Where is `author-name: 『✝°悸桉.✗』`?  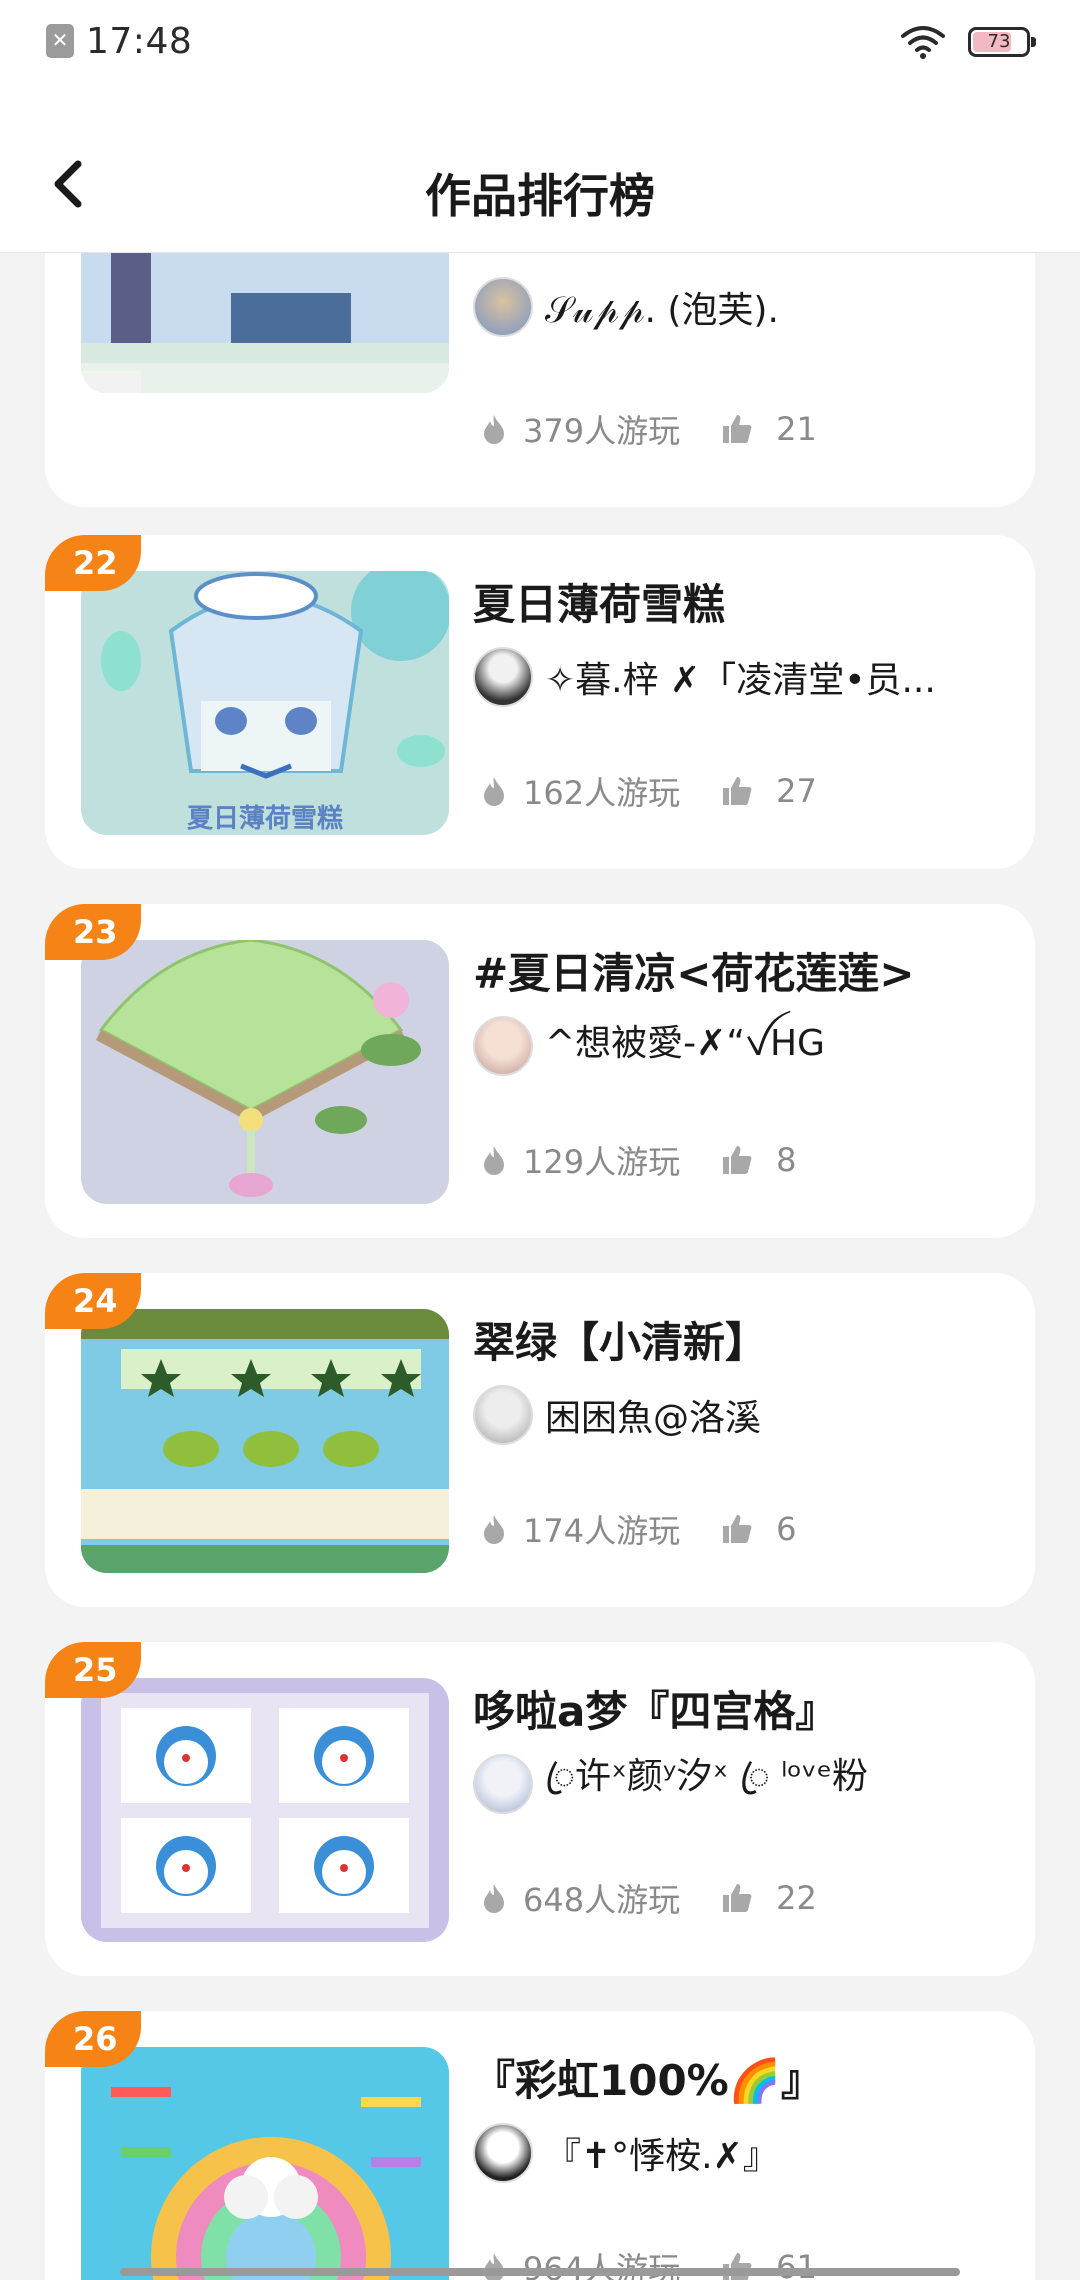
author-name: 『✝°悸桉.✗』 is located at coordinates (662, 2153).